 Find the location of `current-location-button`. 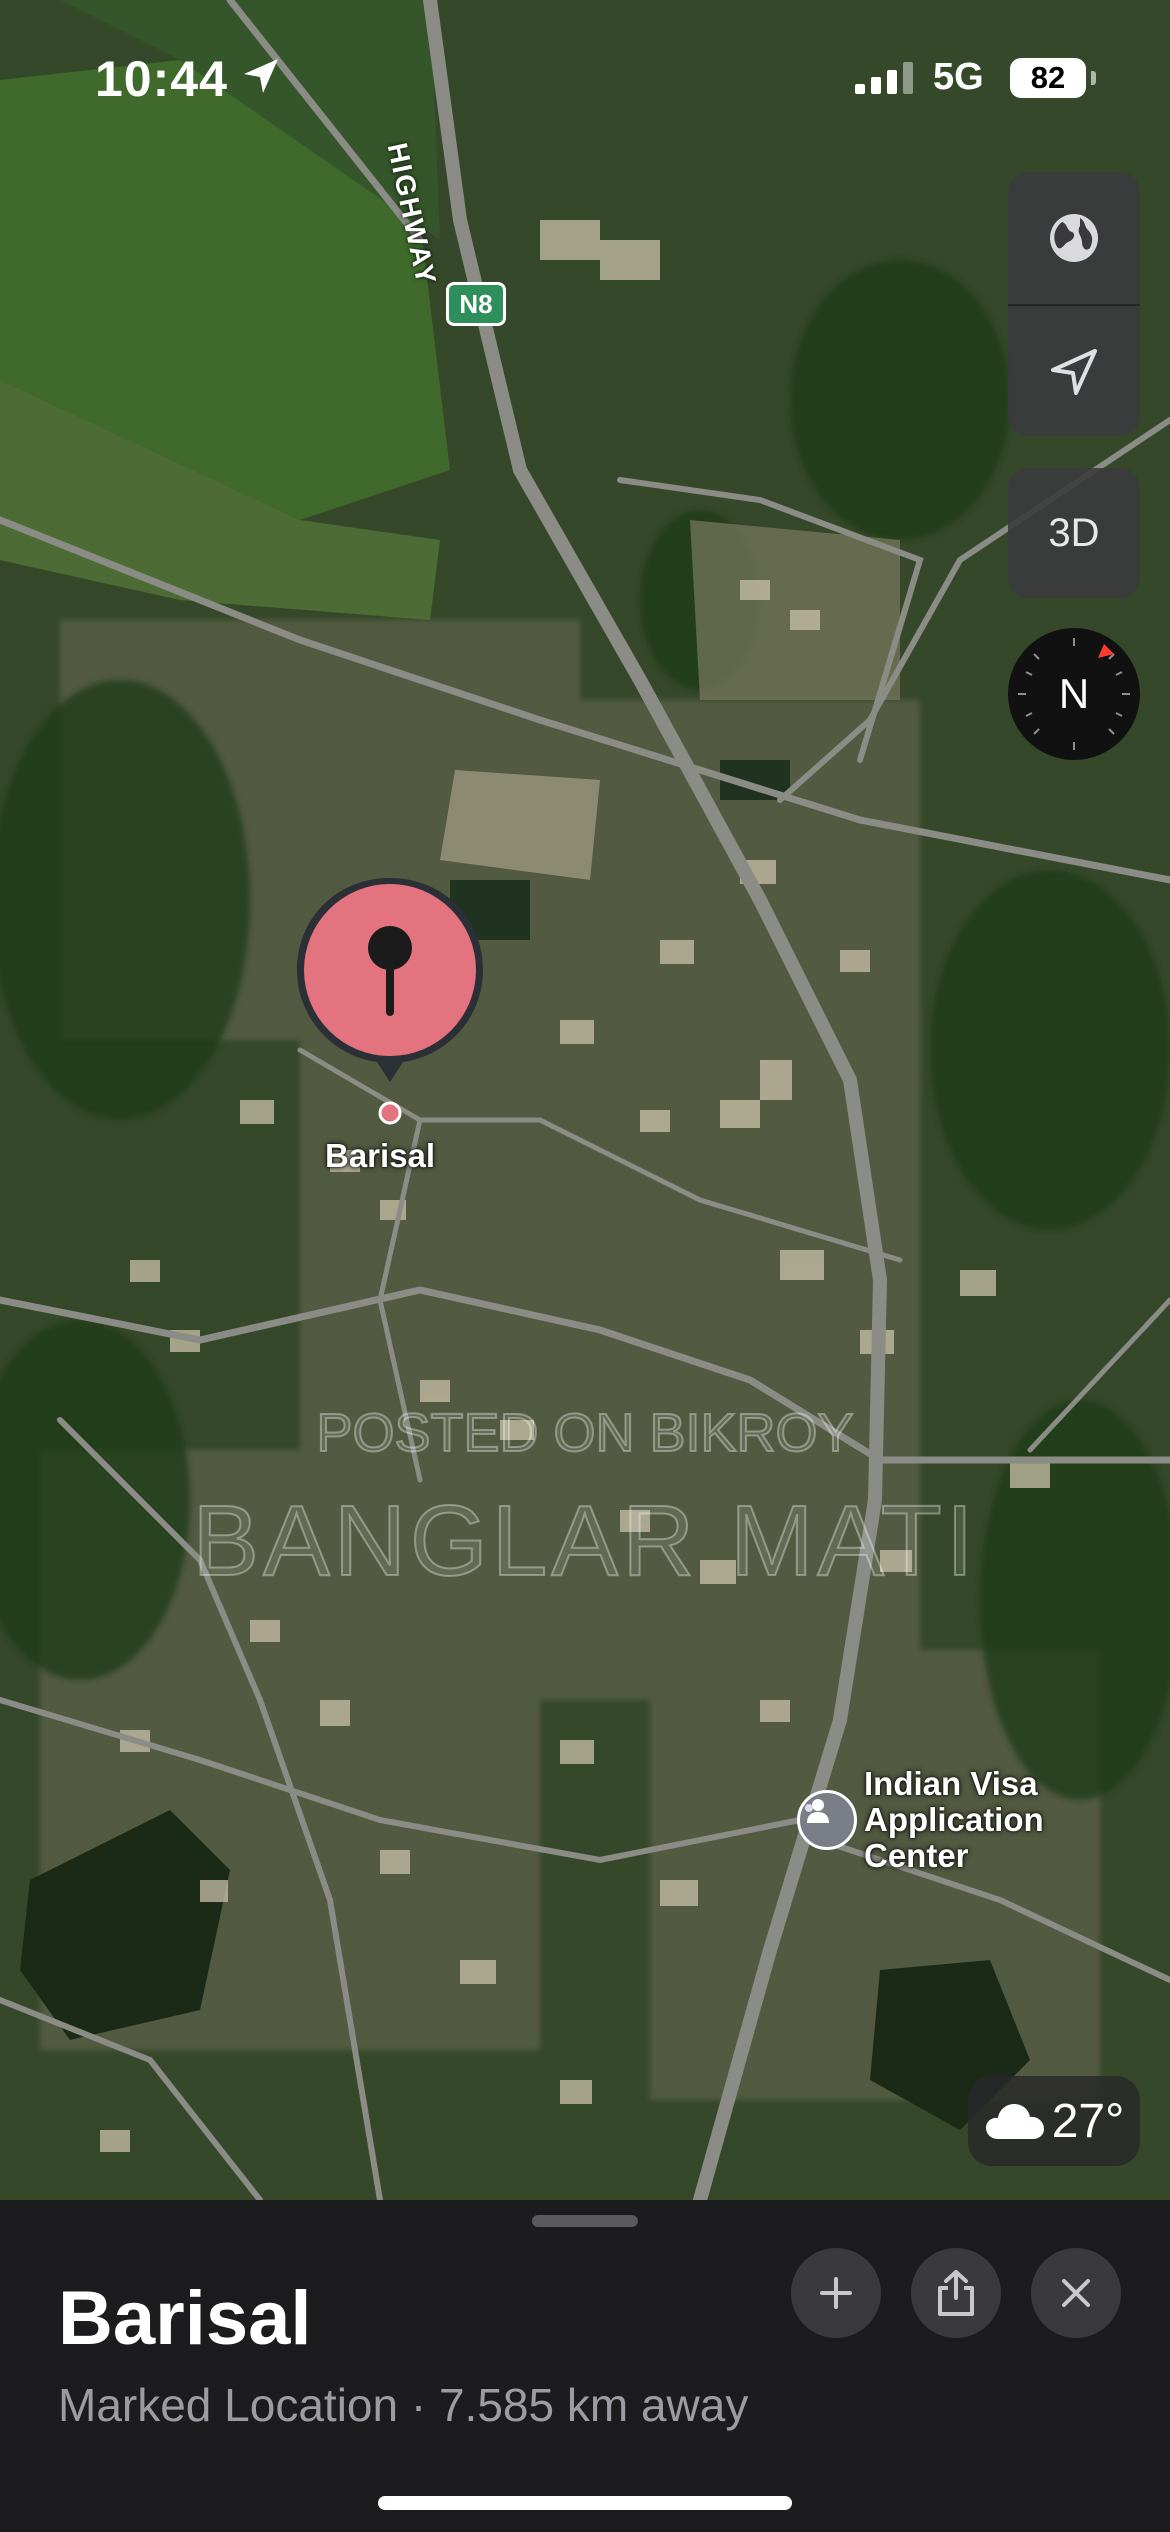

current-location-button is located at coordinates (1074, 371).